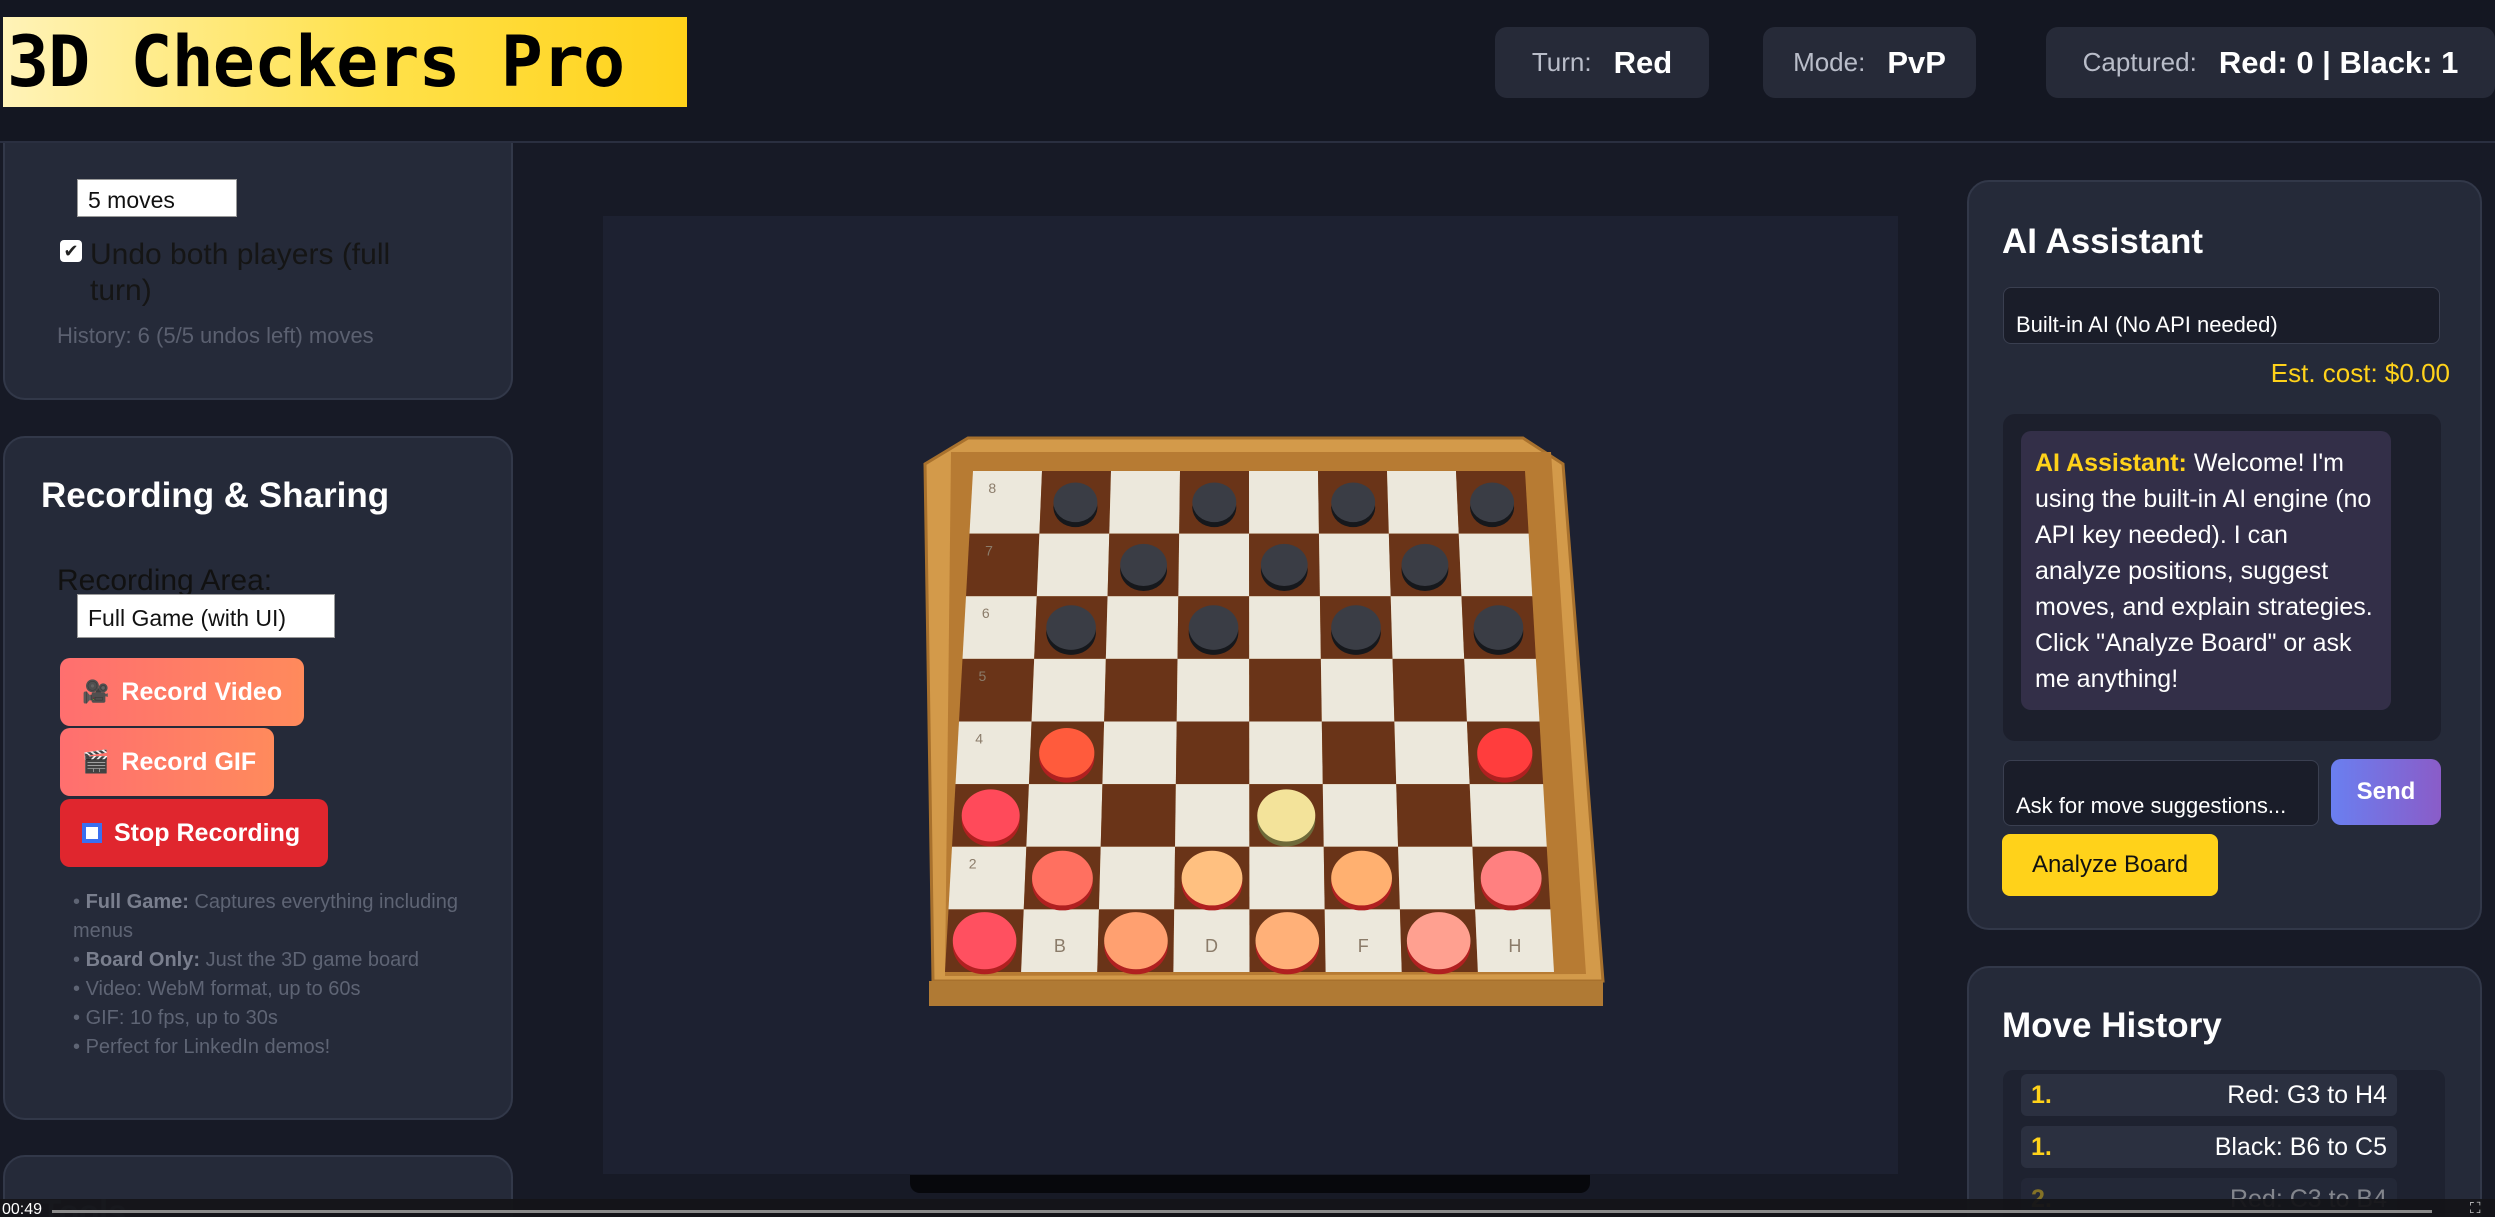 This screenshot has height=1217, width=2495. Describe the element at coordinates (2111, 463) in the screenshot. I see `chat-sender: AI Assistant:` at that location.